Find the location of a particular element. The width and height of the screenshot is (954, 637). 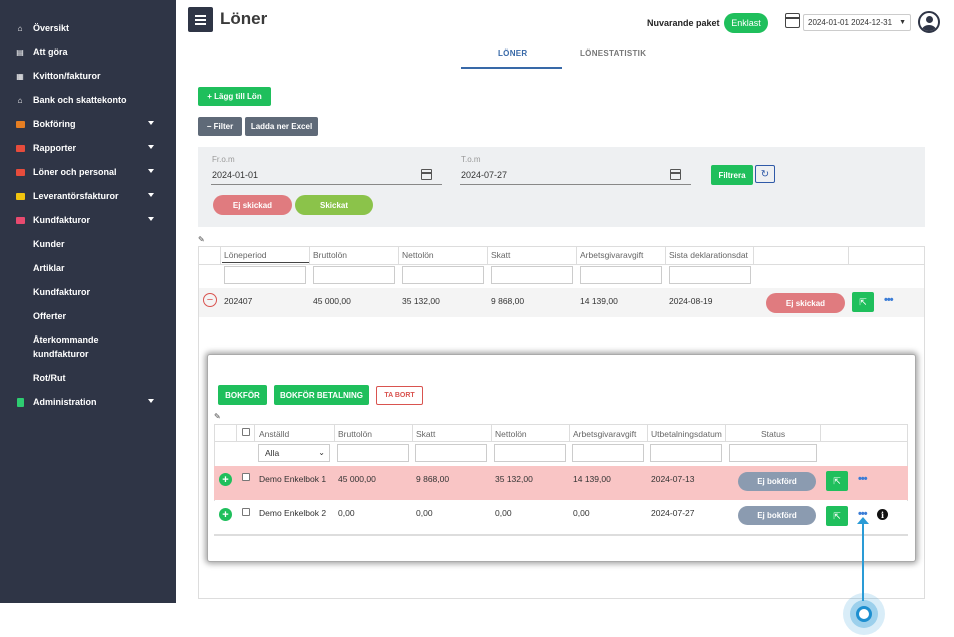

from-date-label: Fr.o.m is located at coordinates (223, 159).